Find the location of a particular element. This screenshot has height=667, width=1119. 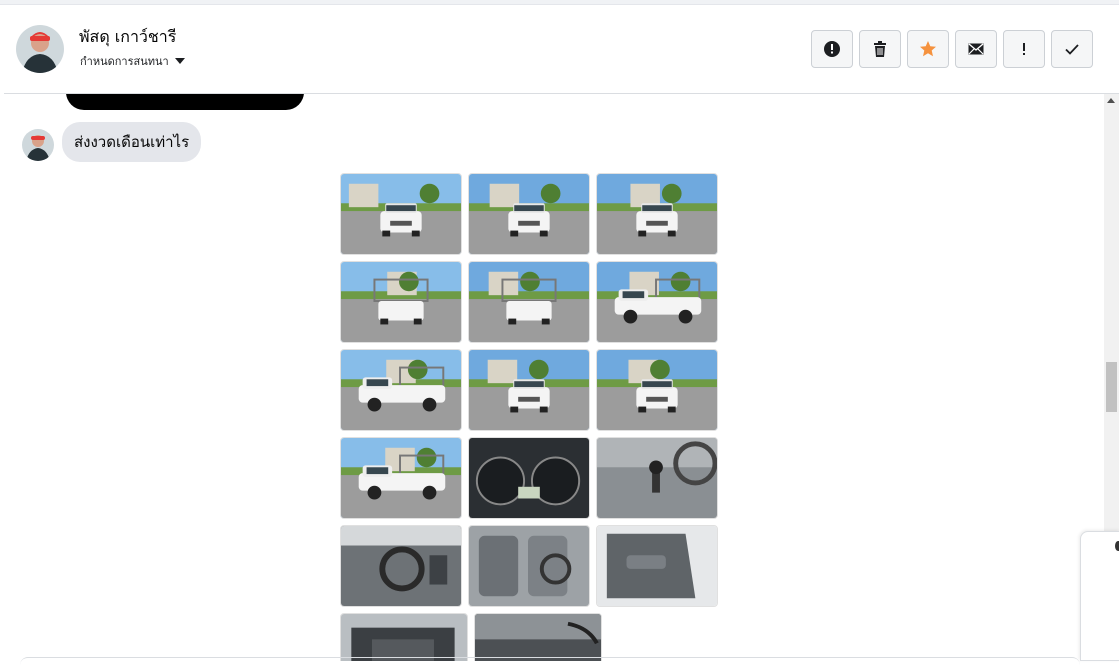

white-pickup-truck-rear-left-image is located at coordinates (401, 302).